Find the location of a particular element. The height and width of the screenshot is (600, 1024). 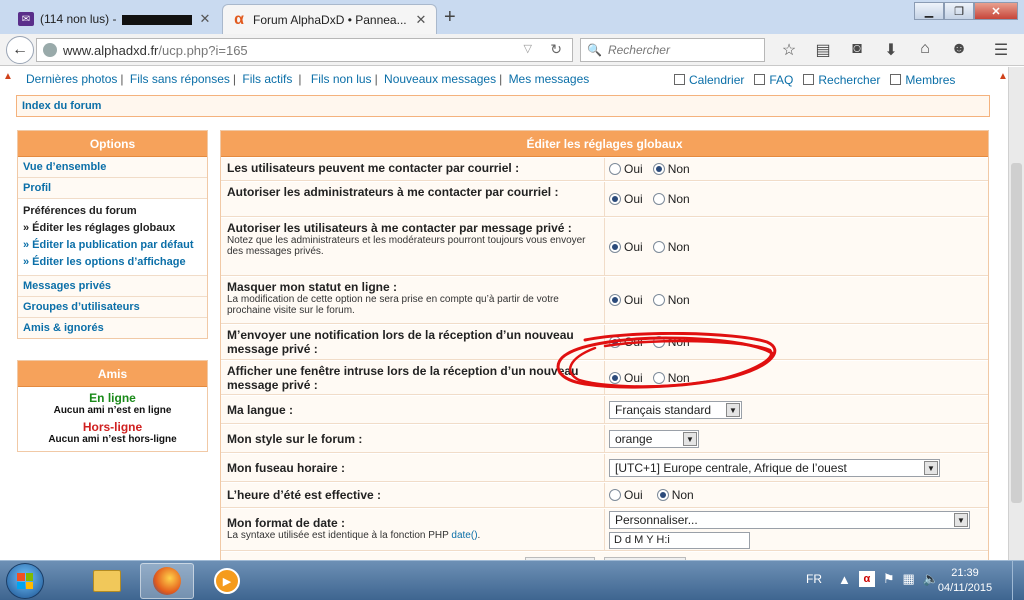

breadcrumb-index-link: Index du forum is located at coordinates (61, 106).